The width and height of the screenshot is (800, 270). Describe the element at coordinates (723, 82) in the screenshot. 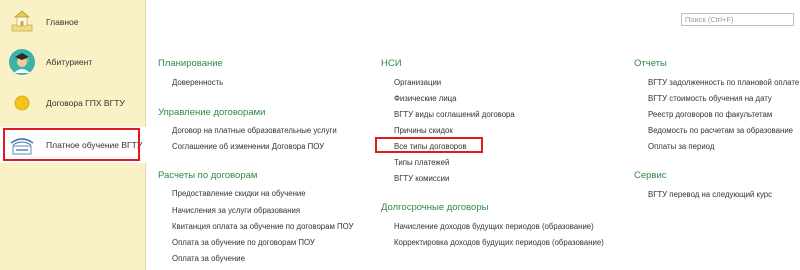

I see `link-report-debt: ВГТУ задолженность по плановой оплате` at that location.